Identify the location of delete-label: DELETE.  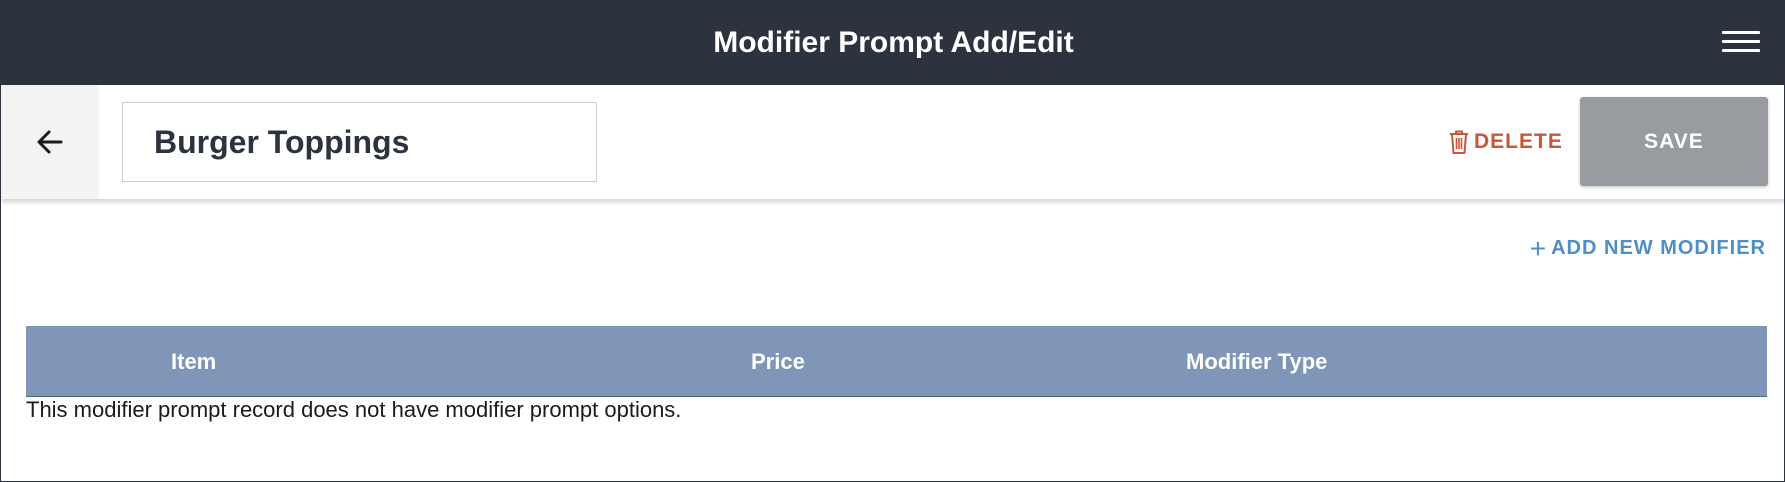
(1518, 141).